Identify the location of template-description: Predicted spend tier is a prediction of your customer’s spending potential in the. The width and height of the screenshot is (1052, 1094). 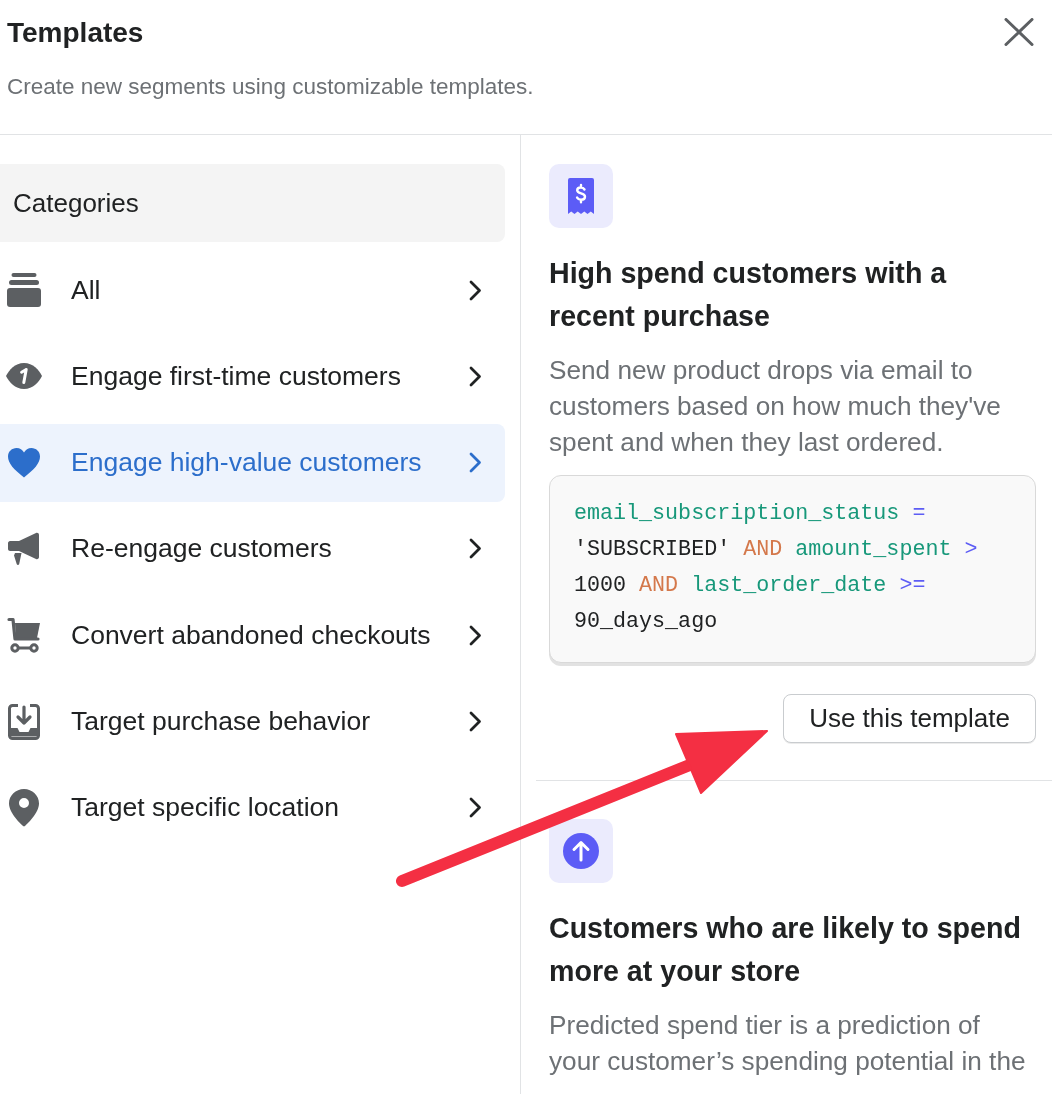
(788, 1043).